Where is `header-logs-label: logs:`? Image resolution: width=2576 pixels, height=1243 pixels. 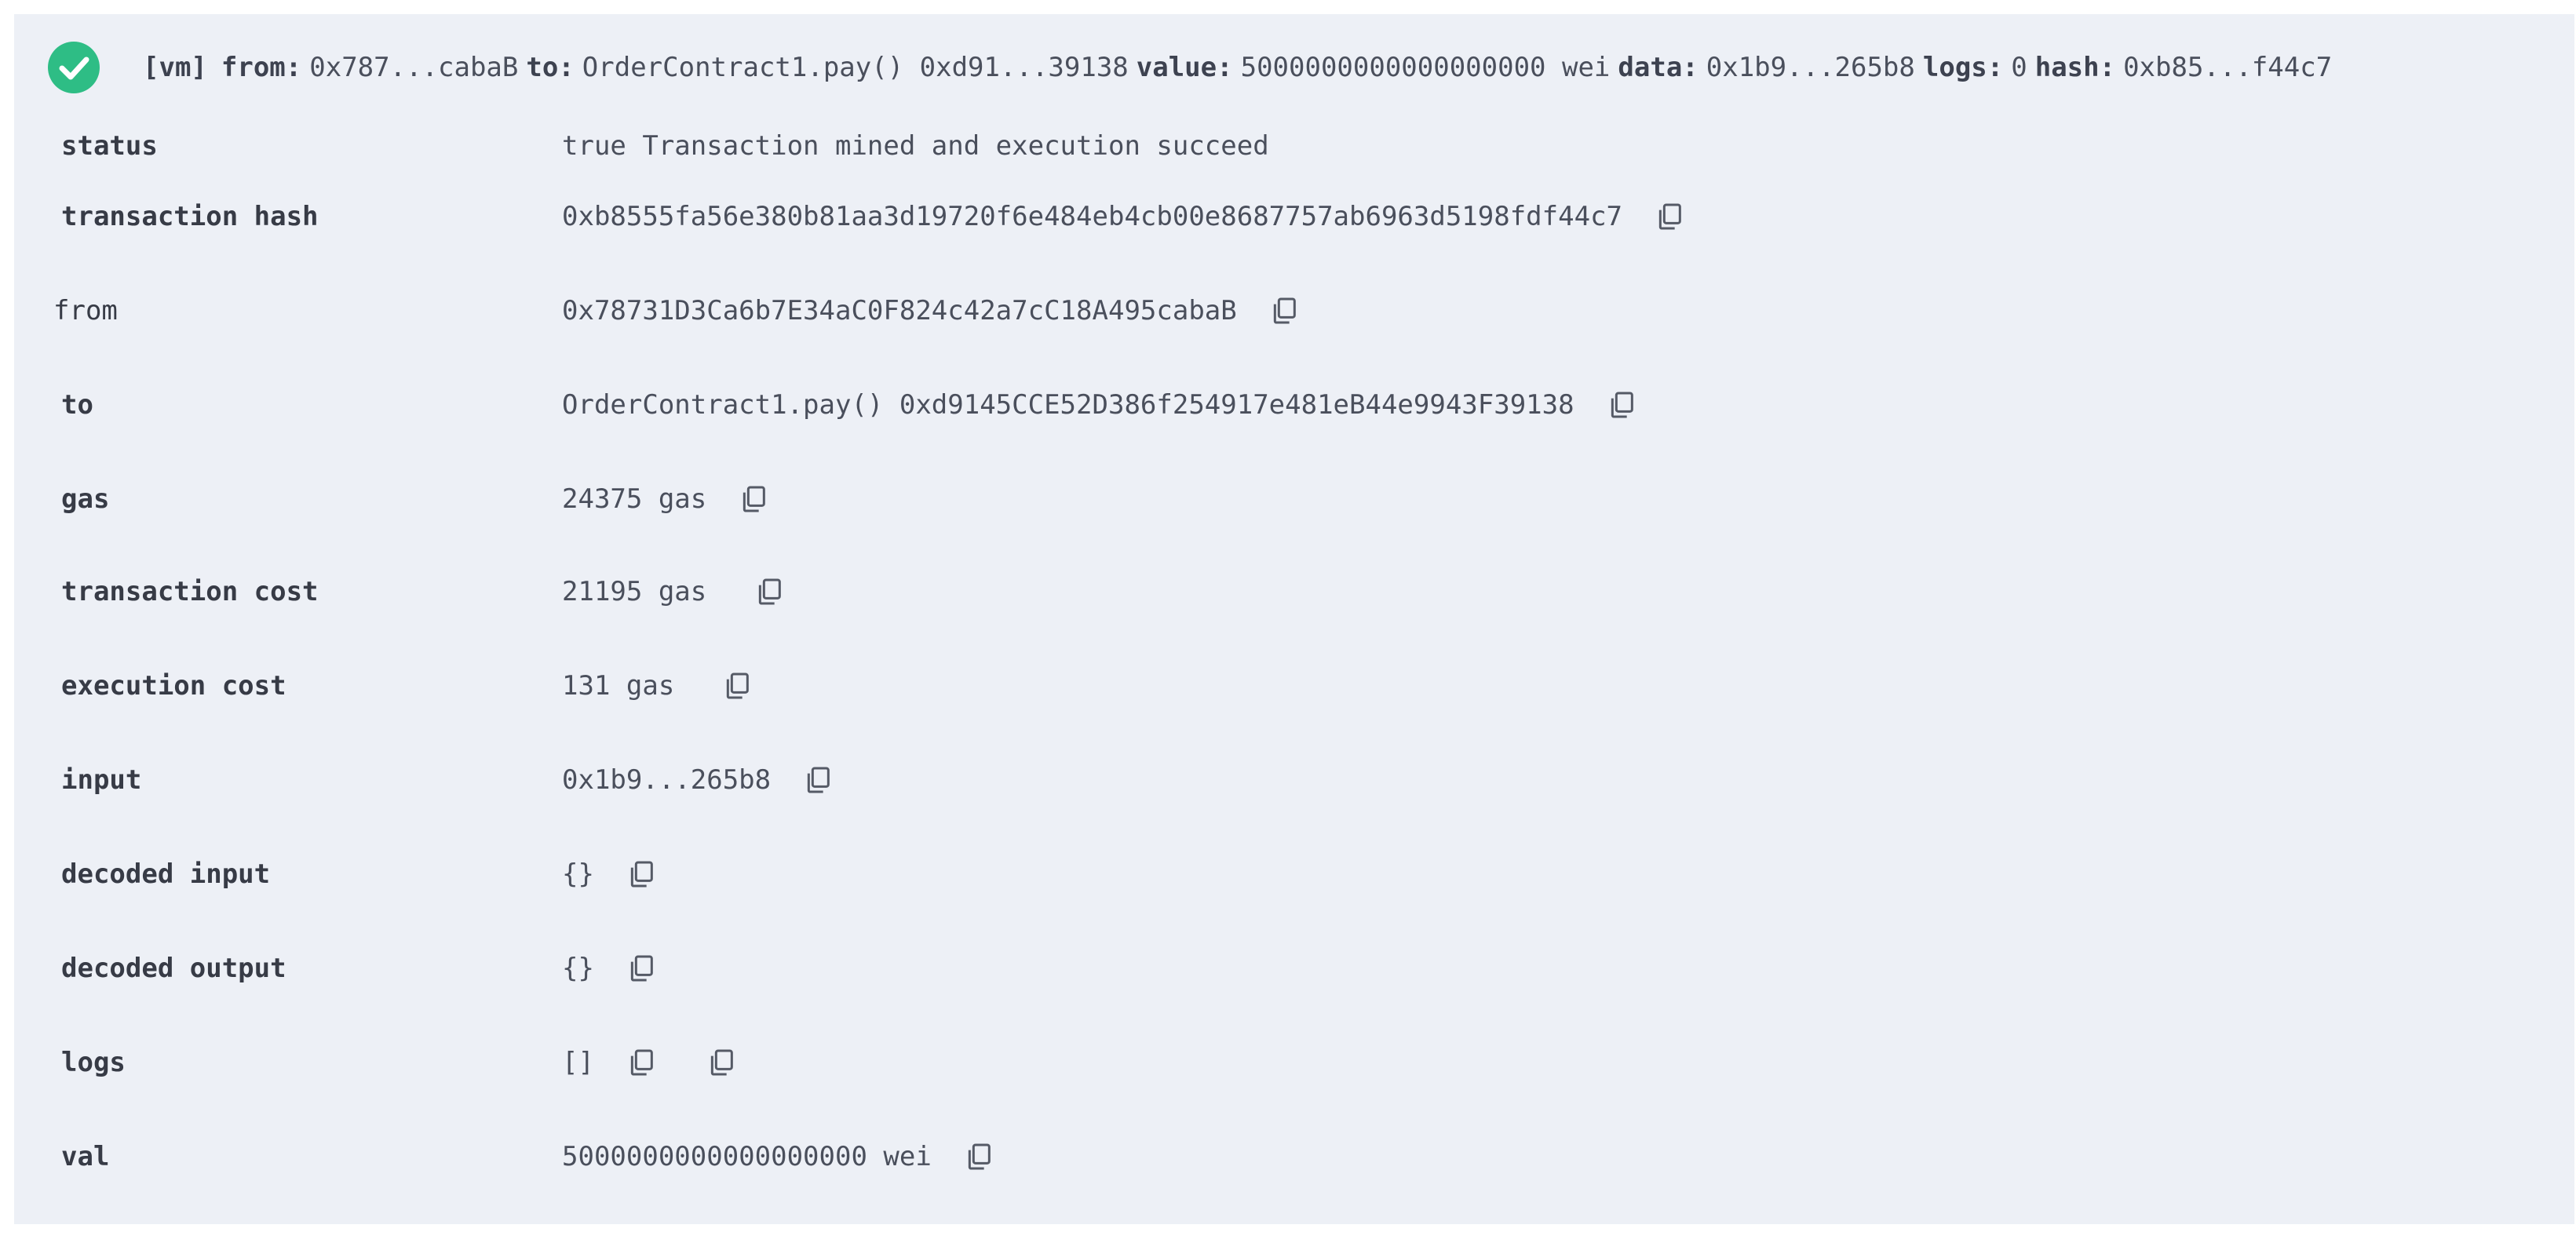
header-logs-label: logs: is located at coordinates (1963, 67).